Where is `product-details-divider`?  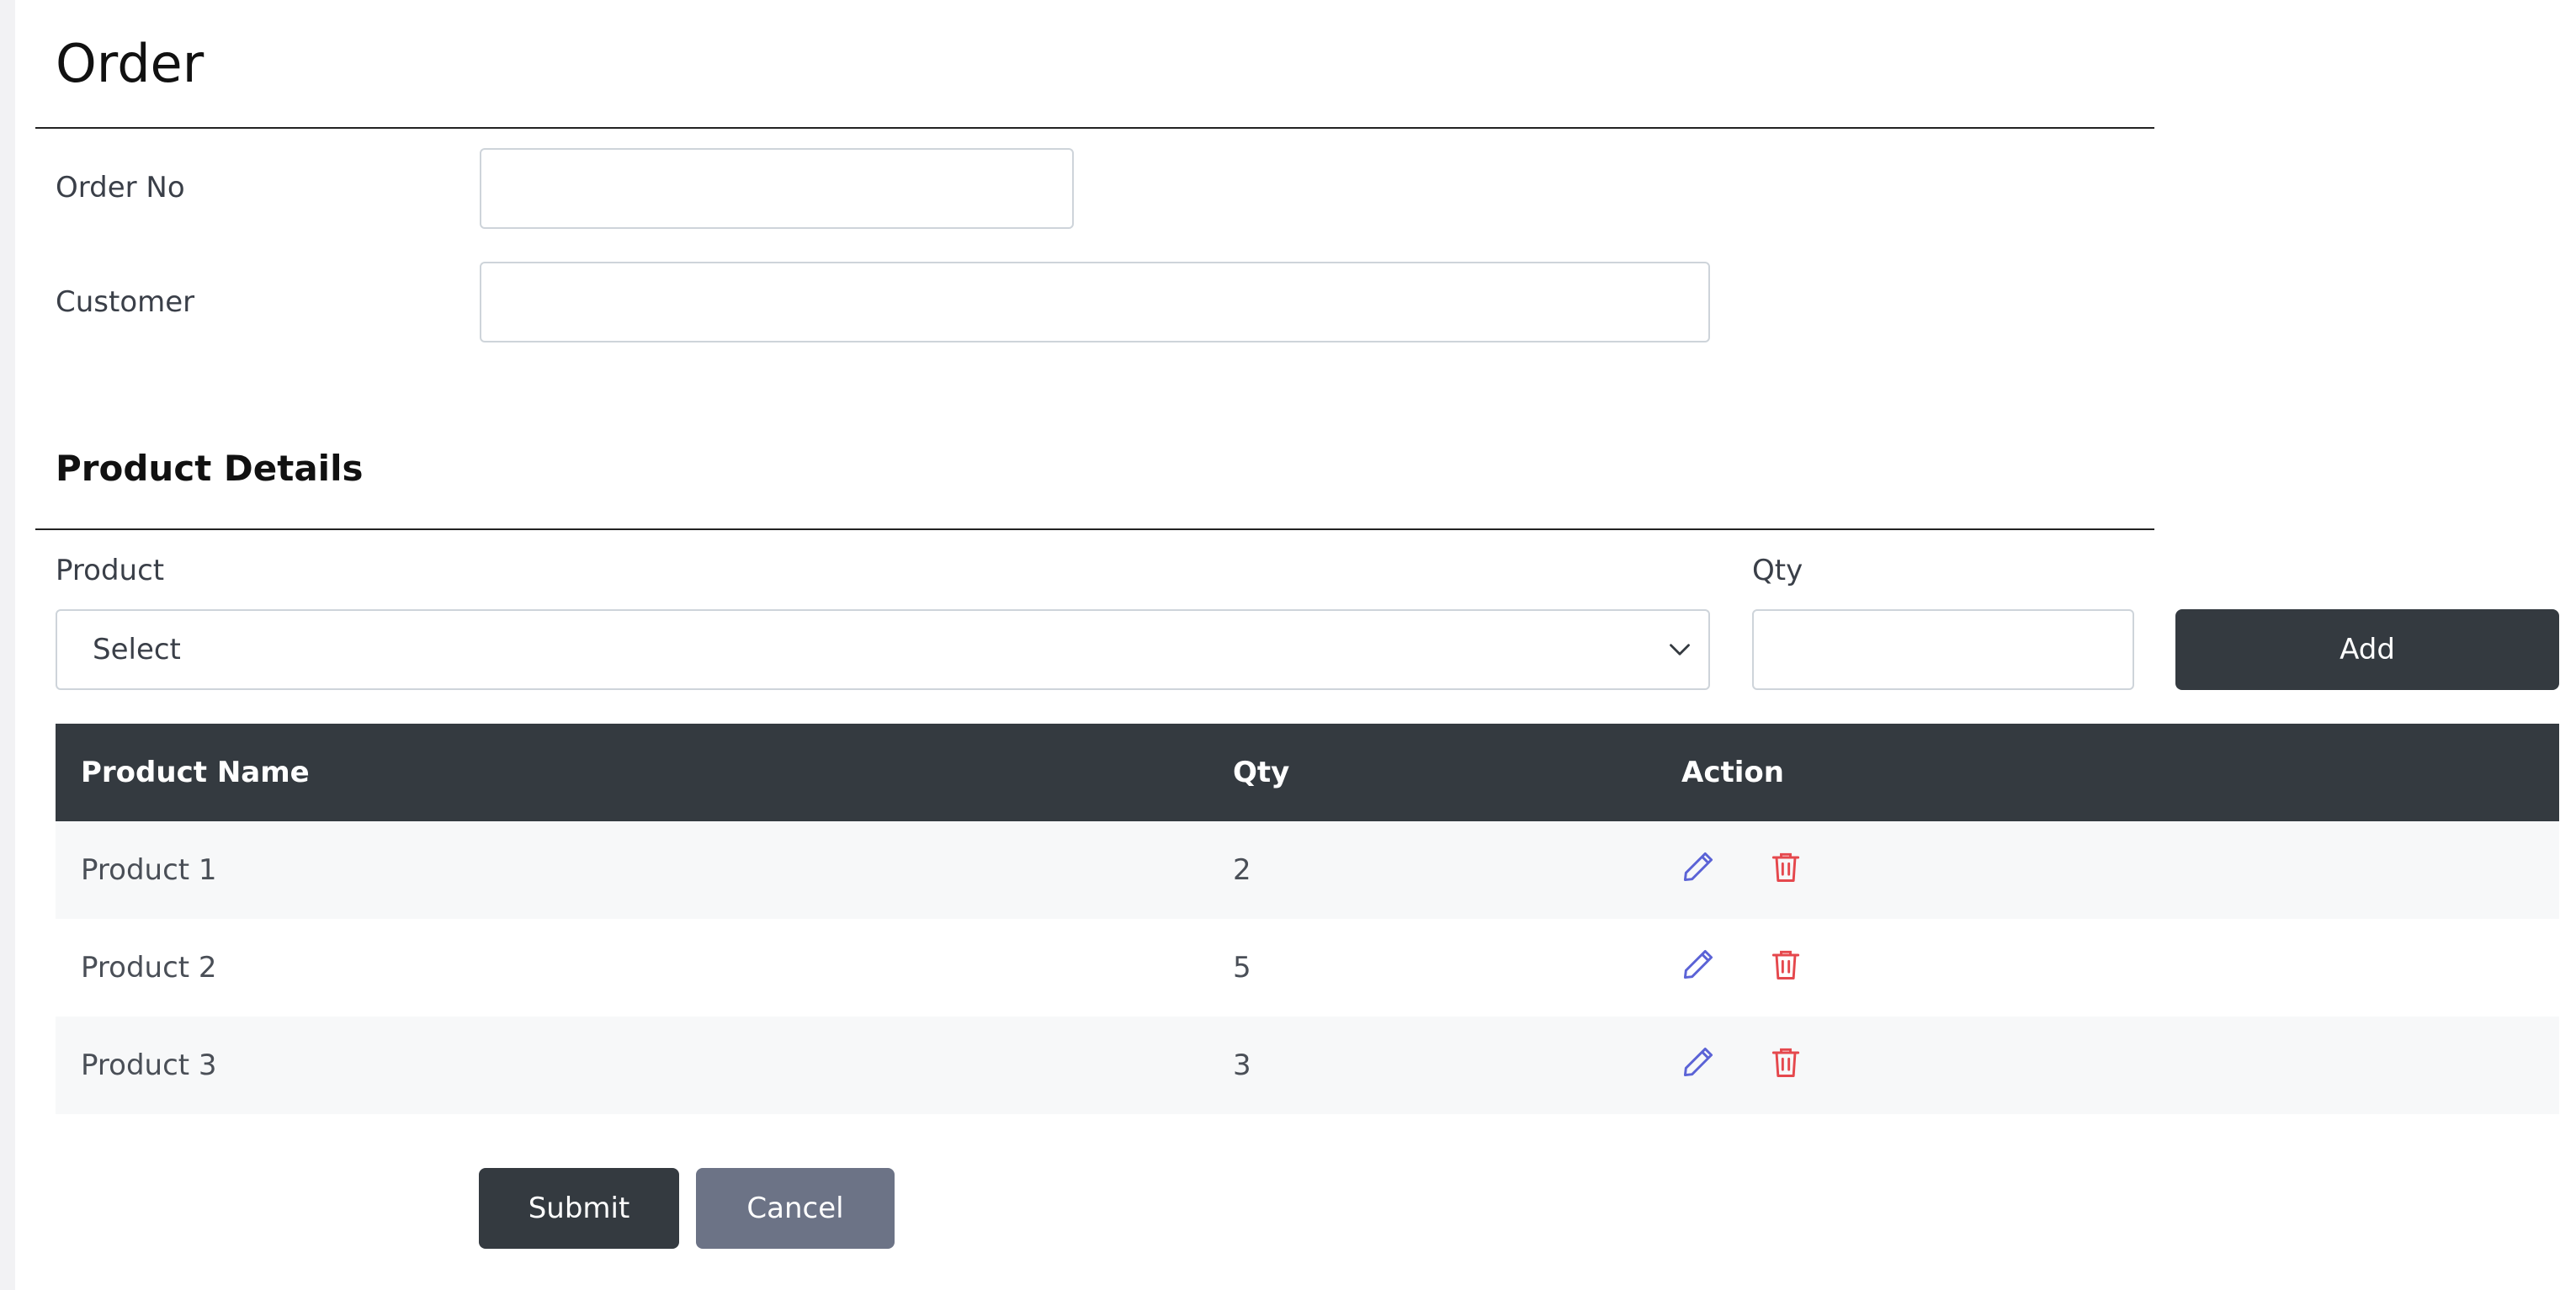
product-details-divider is located at coordinates (1094, 529).